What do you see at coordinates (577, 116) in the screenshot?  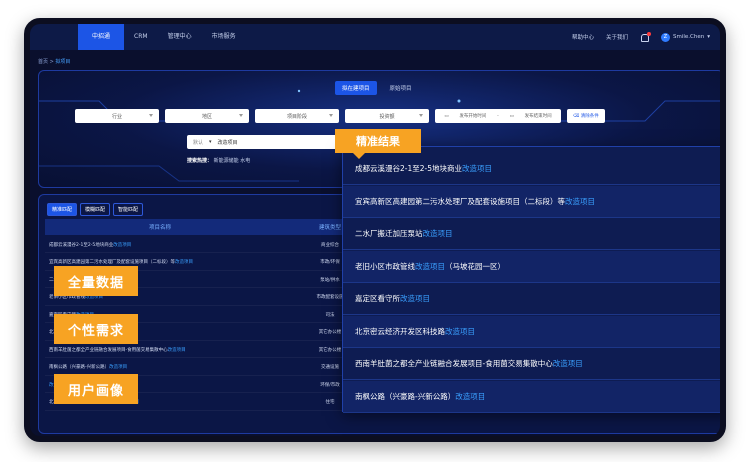 I see `trash-icon: ⌫` at bounding box center [577, 116].